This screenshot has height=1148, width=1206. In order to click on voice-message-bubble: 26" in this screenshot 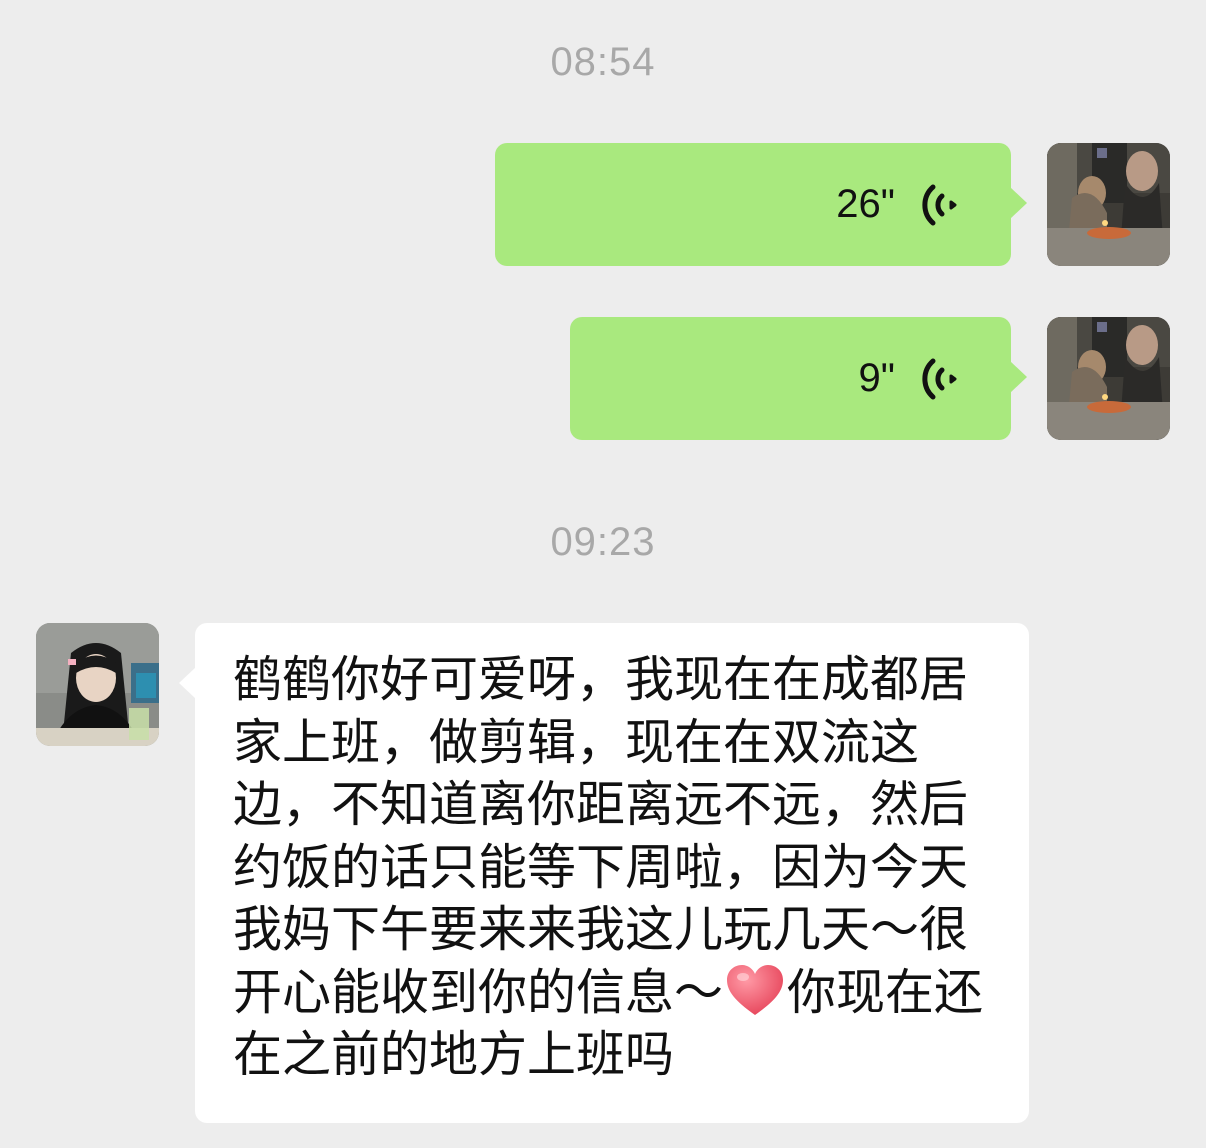, I will do `click(761, 204)`.